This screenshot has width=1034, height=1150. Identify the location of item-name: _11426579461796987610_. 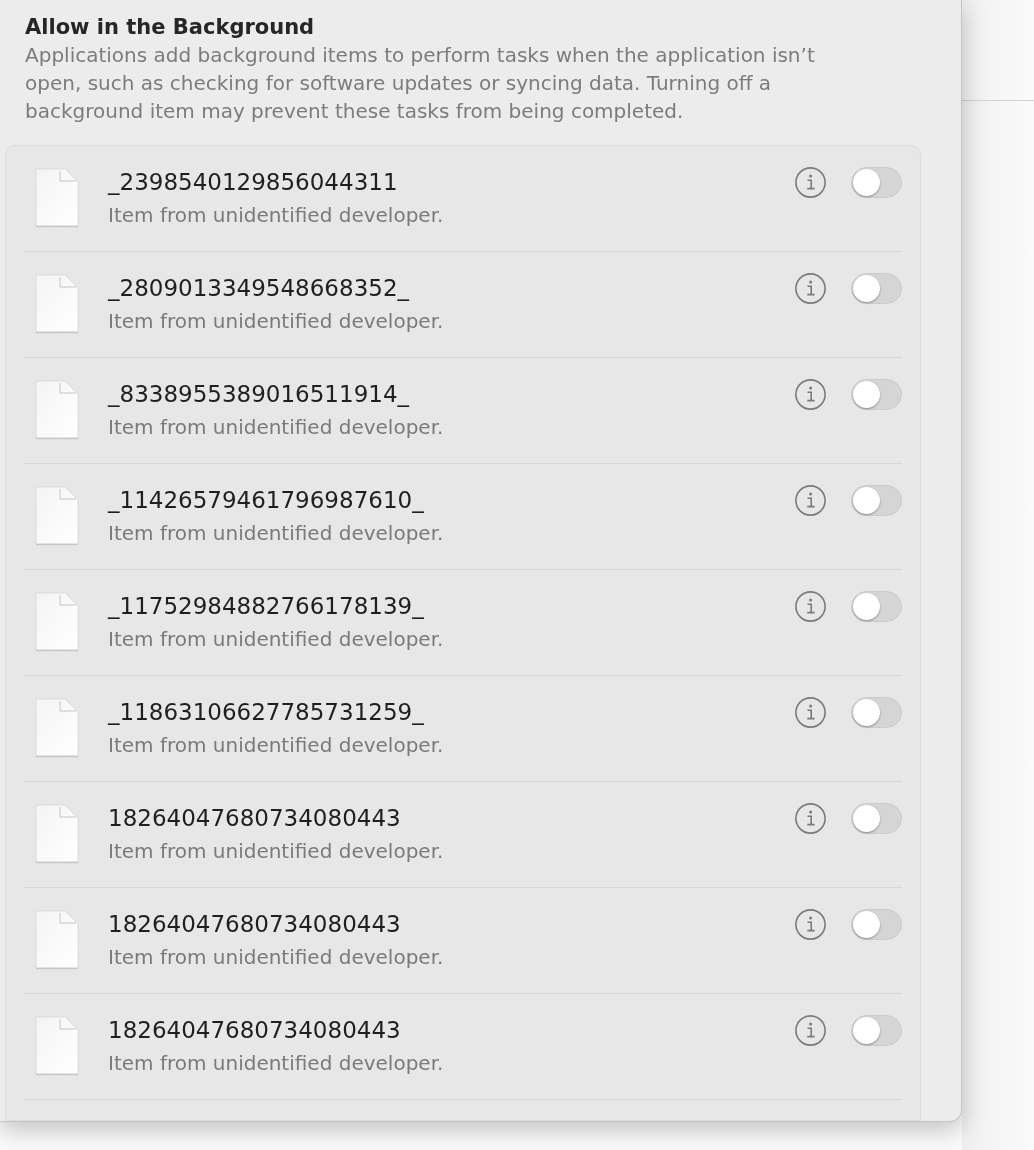
(266, 500).